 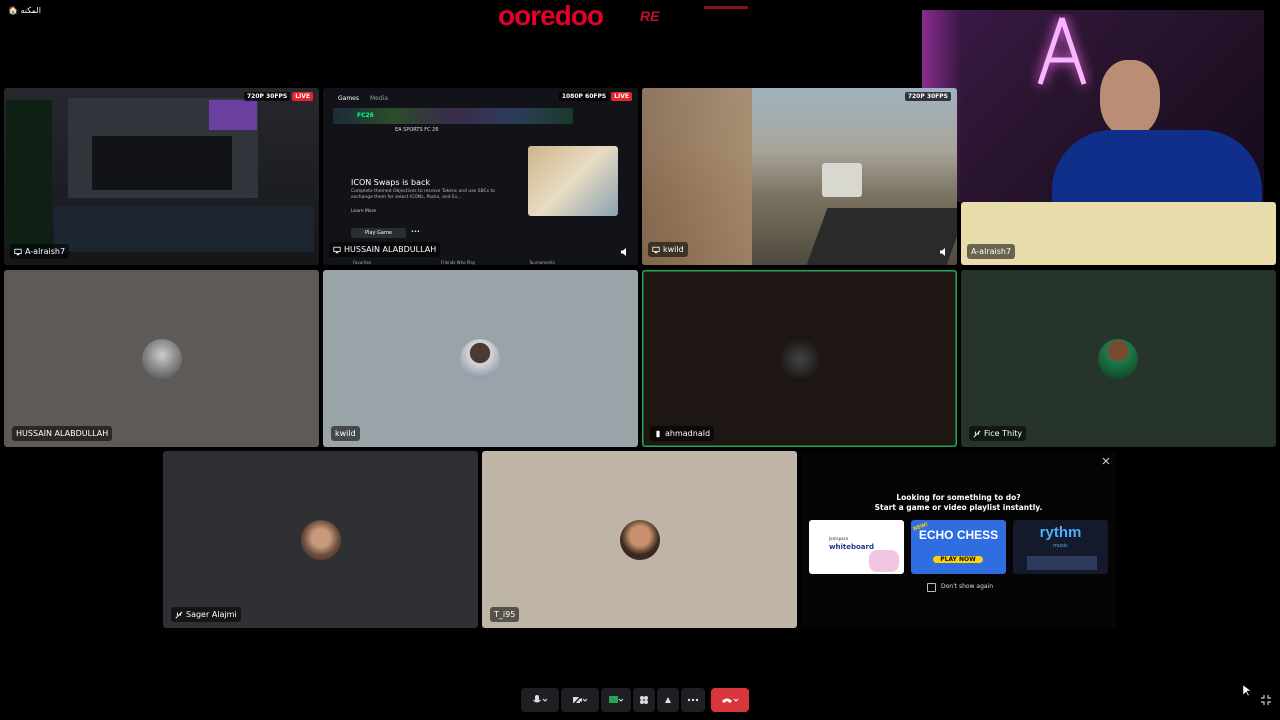 I want to click on camera-off-icon, so click(x=580, y=700).